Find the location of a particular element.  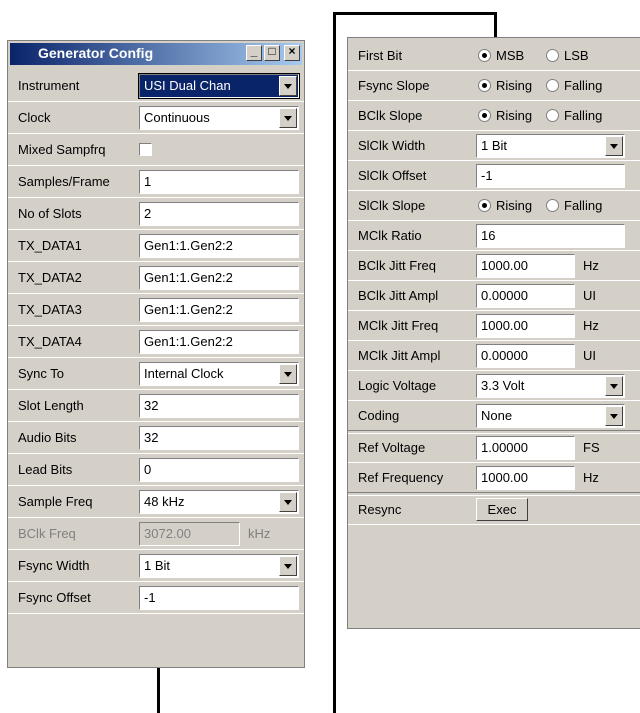

mixed-sampfrq-label: Mixed Sampfrq is located at coordinates (62, 149).